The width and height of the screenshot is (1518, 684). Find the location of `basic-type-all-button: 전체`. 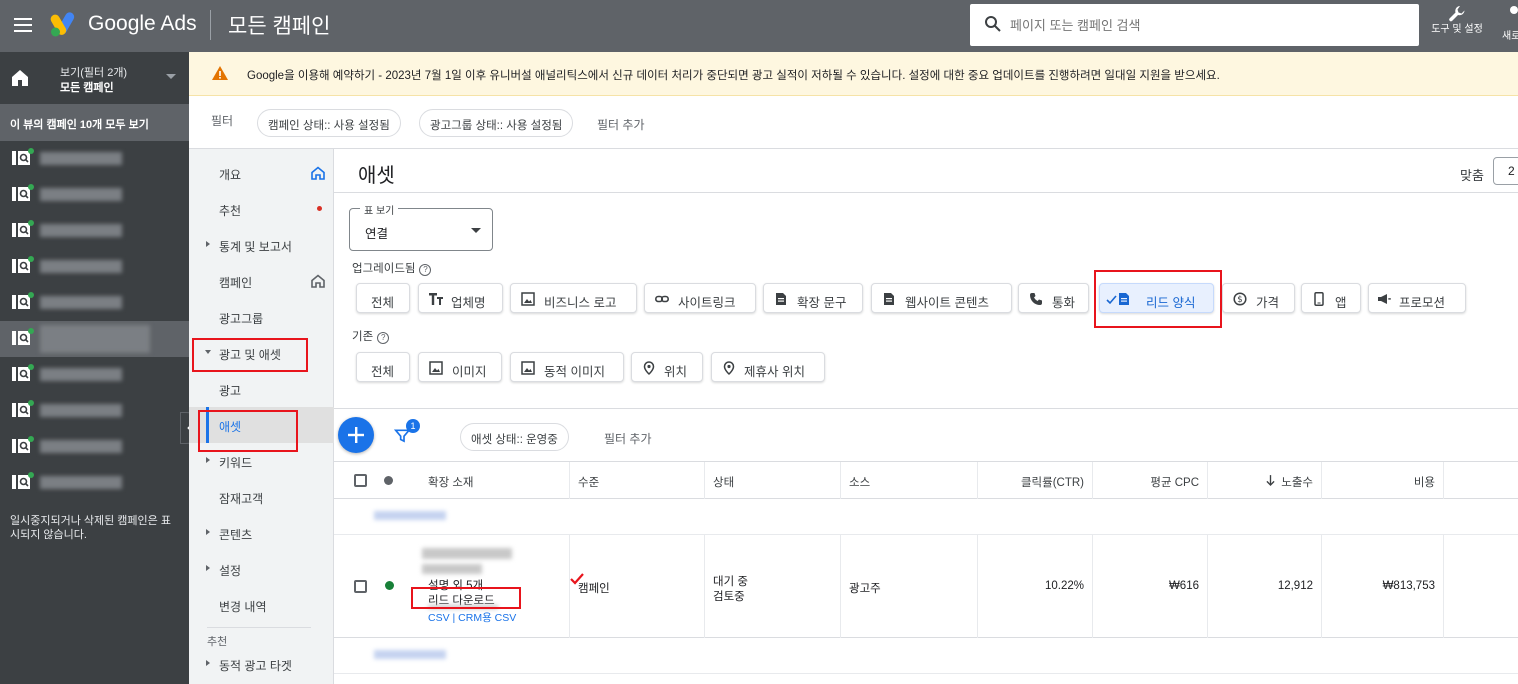

basic-type-all-button: 전체 is located at coordinates (383, 367).